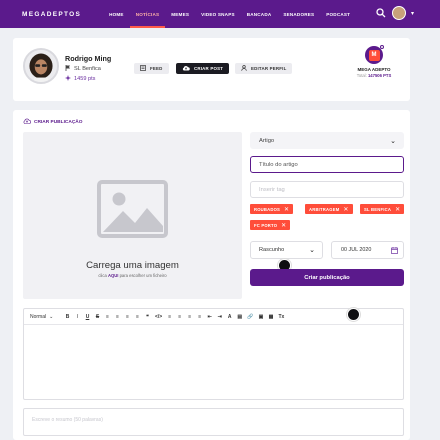 The width and height of the screenshot is (440, 440). What do you see at coordinates (244, 68) in the screenshot?
I see `person-icon` at bounding box center [244, 68].